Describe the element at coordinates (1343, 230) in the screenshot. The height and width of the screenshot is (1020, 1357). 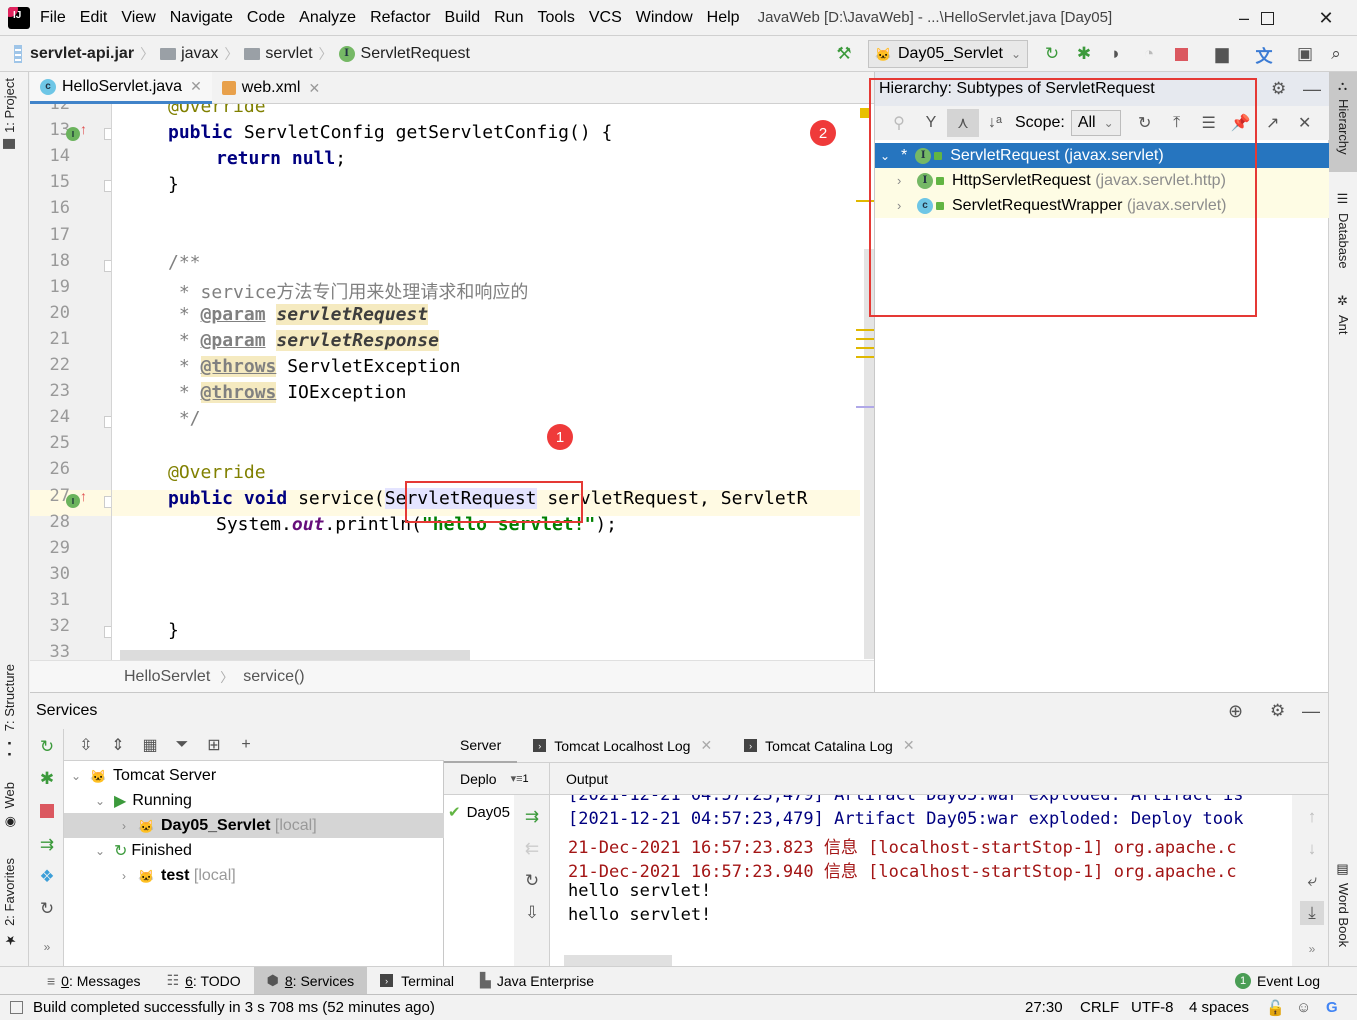
I see `tool-tab-database: ☰ Database` at that location.